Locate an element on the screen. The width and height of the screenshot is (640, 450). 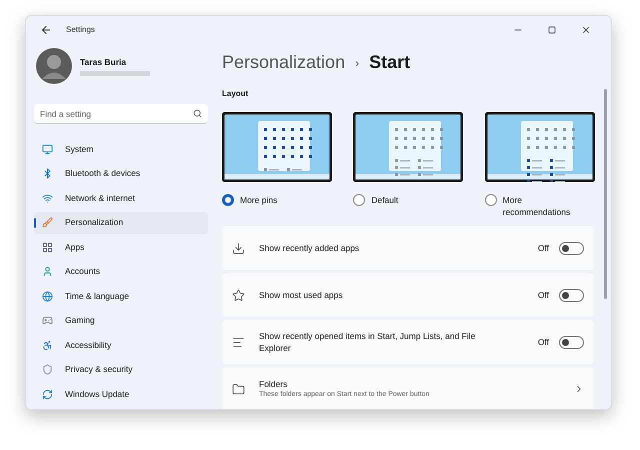
wifi-icon is located at coordinates (47, 198).